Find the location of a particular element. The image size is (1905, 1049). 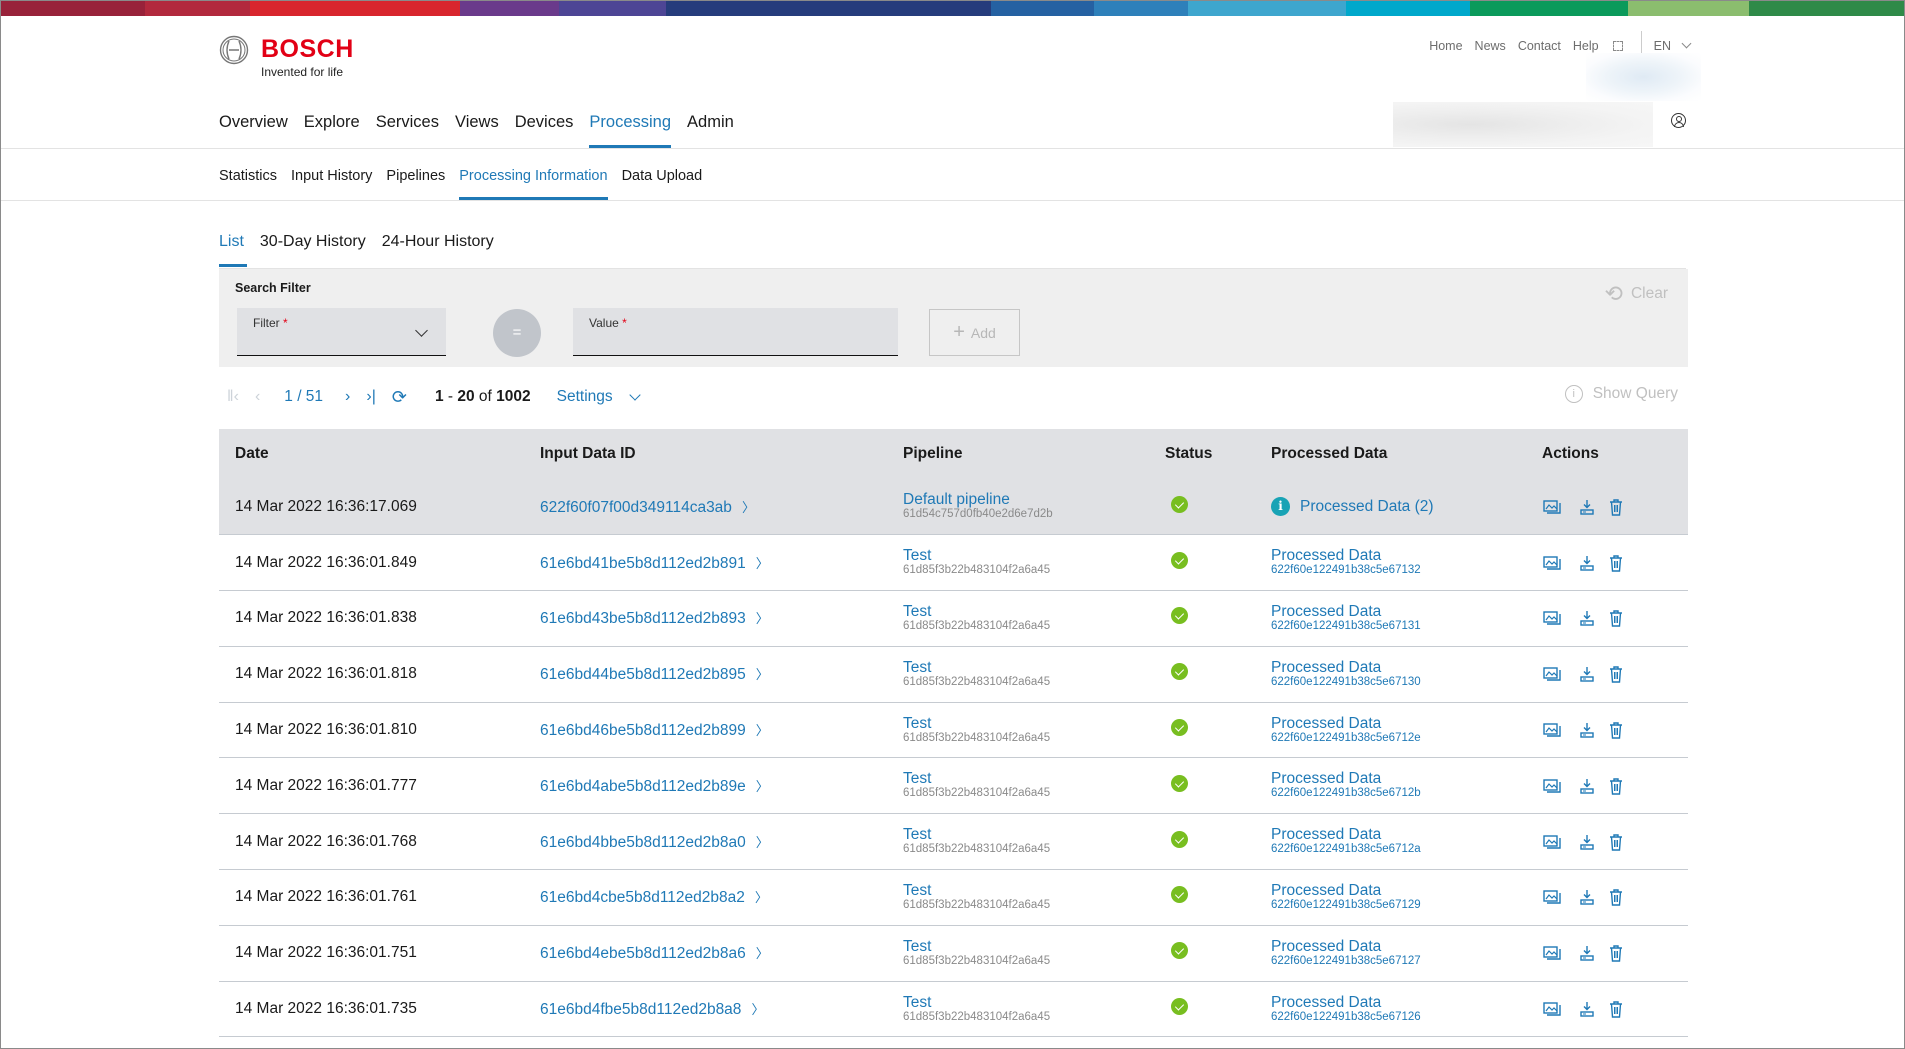

last-page-icon: ›| is located at coordinates (370, 397).